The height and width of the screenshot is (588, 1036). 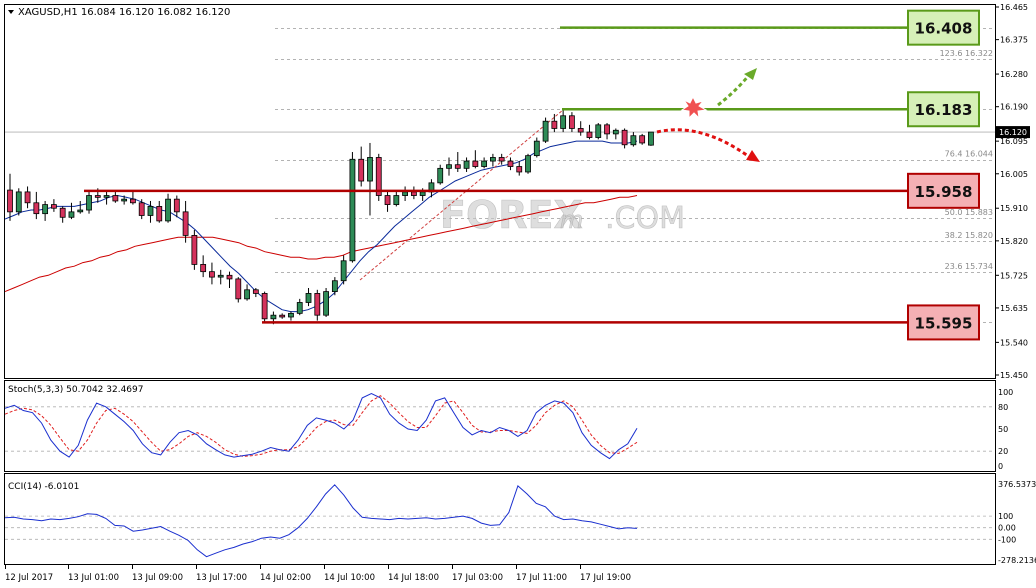 What do you see at coordinates (508, 428) in the screenshot?
I see `stoch-panel: Stoch(5,3,3) 50.7042 32.4697 100 80 50 20 0` at bounding box center [508, 428].